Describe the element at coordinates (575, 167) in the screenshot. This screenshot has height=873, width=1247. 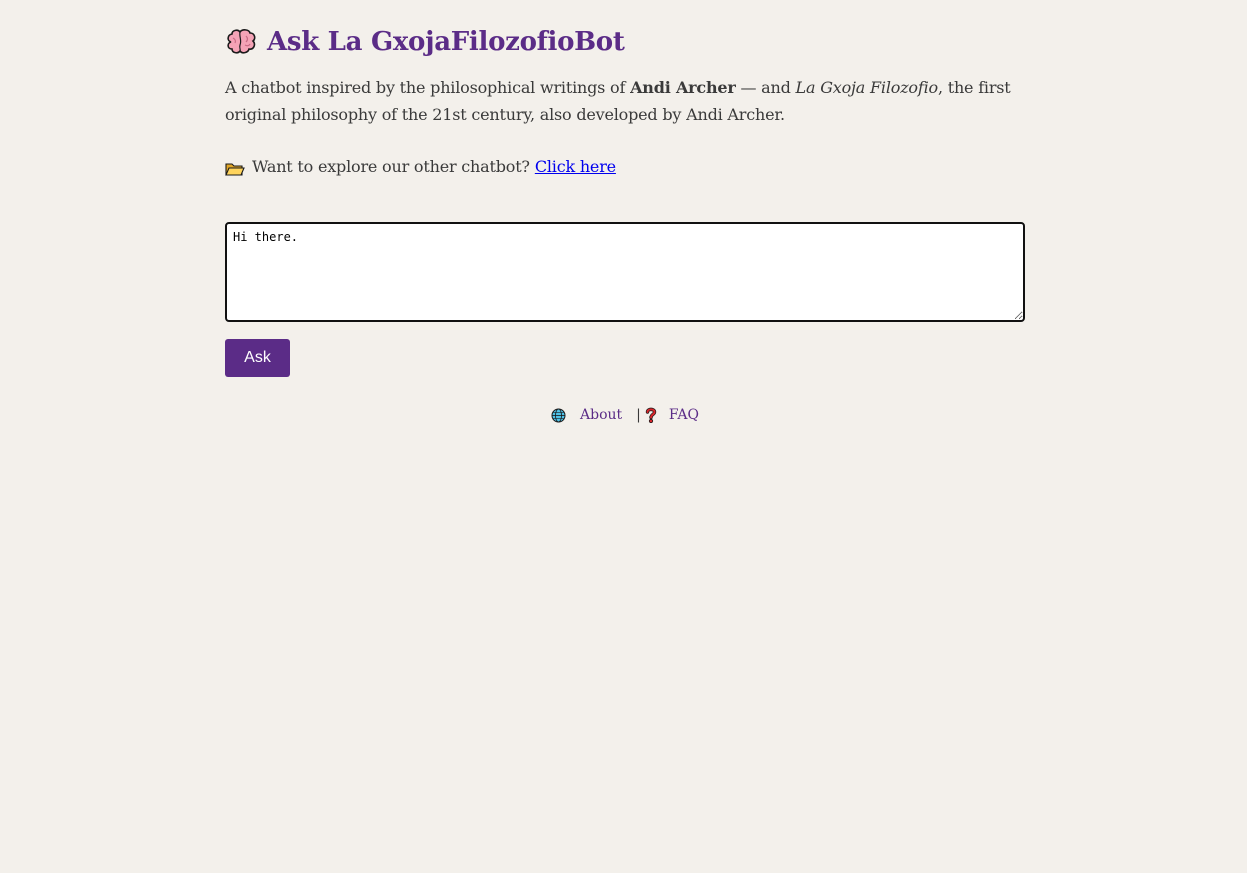
I see `click-here-link: Click here` at that location.